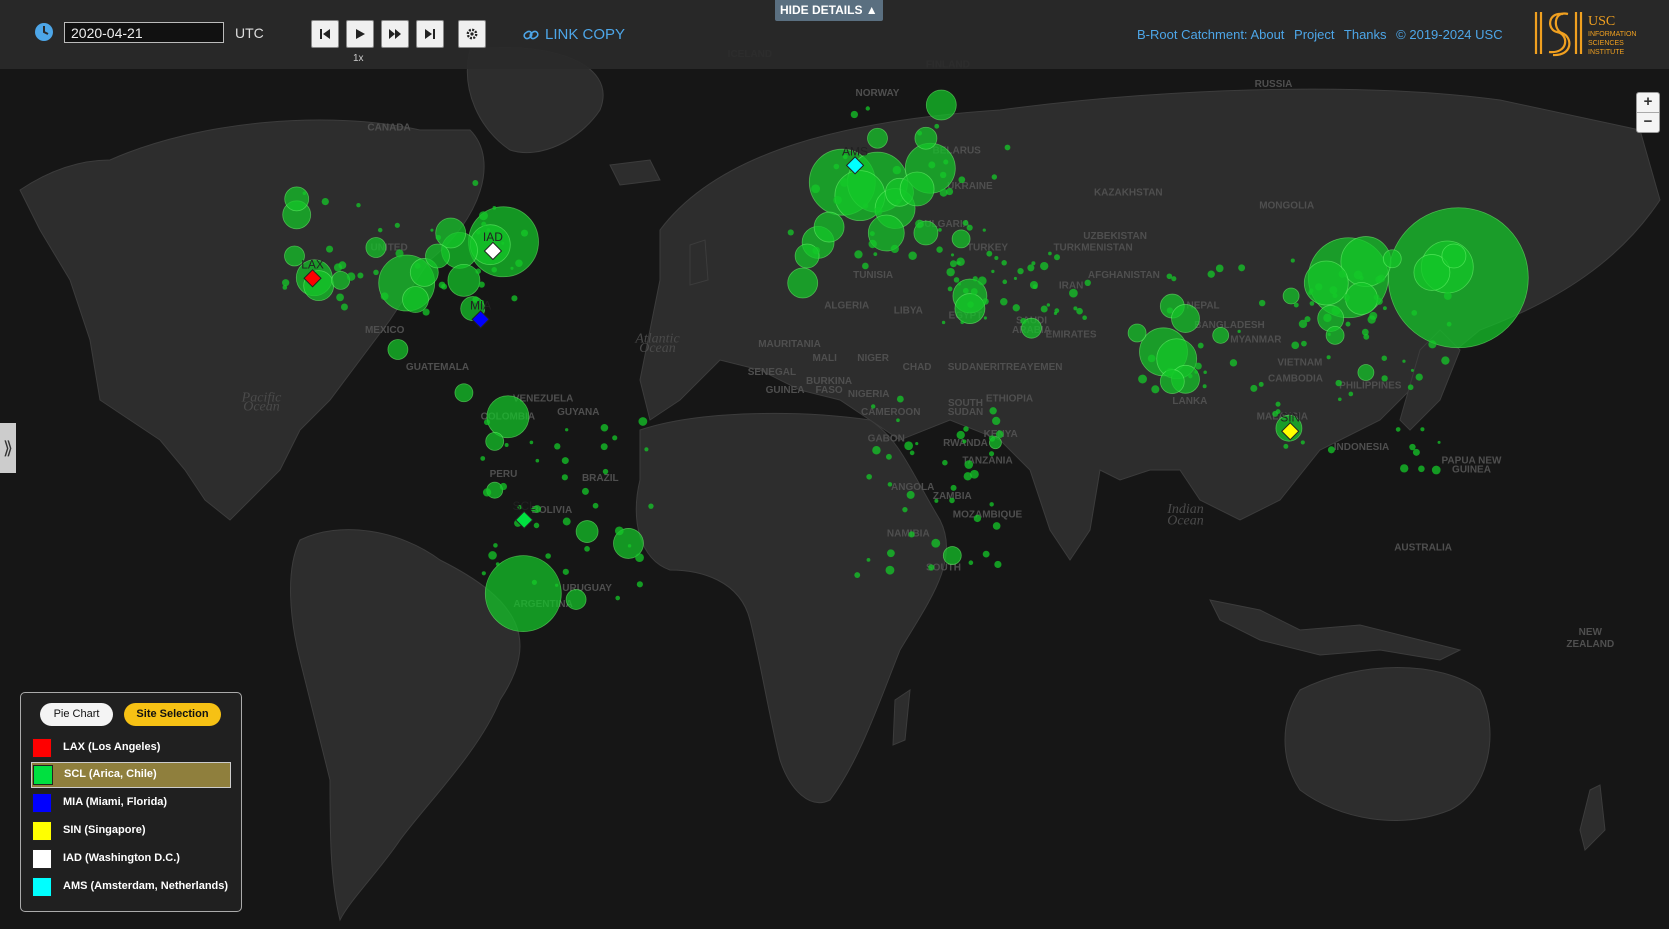  What do you see at coordinates (130, 859) in the screenshot?
I see `legend-item-iad: IAD (Washington D.C.)` at bounding box center [130, 859].